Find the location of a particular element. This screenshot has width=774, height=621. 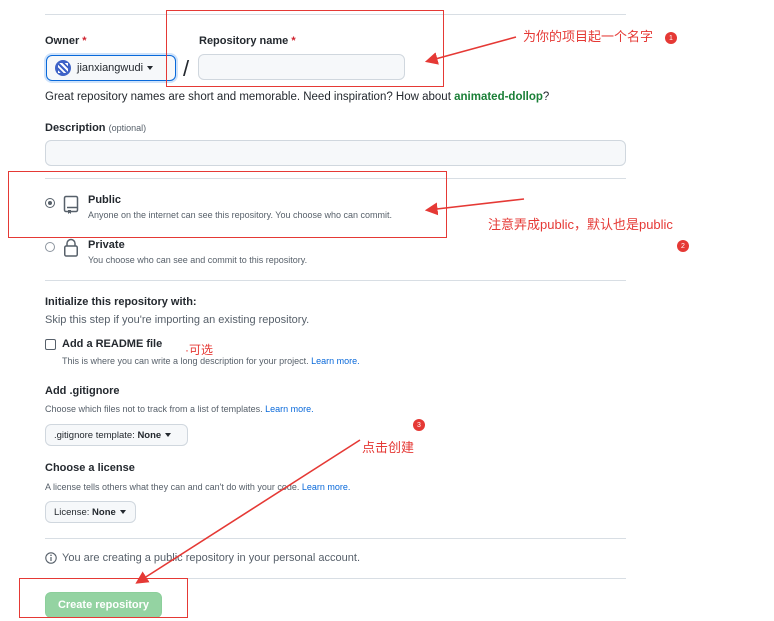

annotation-badge-3: 3 is located at coordinates (419, 425).